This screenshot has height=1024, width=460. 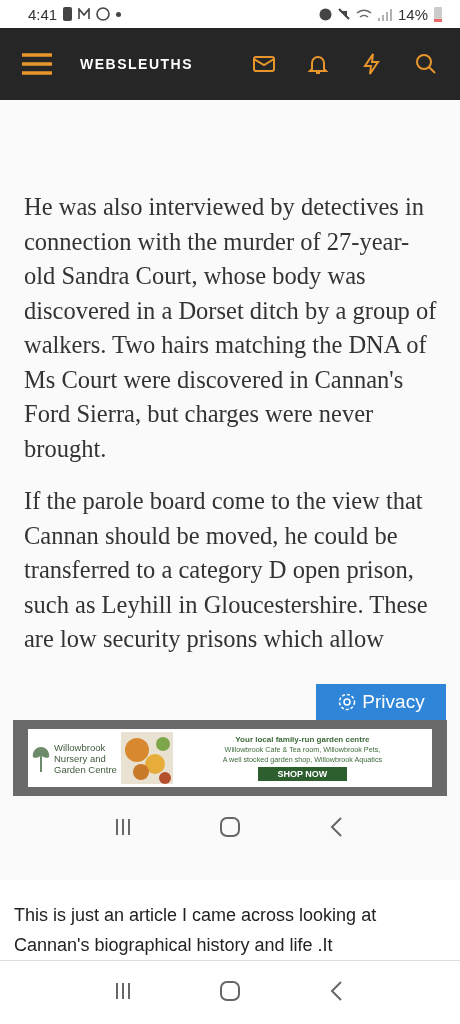 What do you see at coordinates (412, 14) in the screenshot?
I see `battery-percent: 14%` at bounding box center [412, 14].